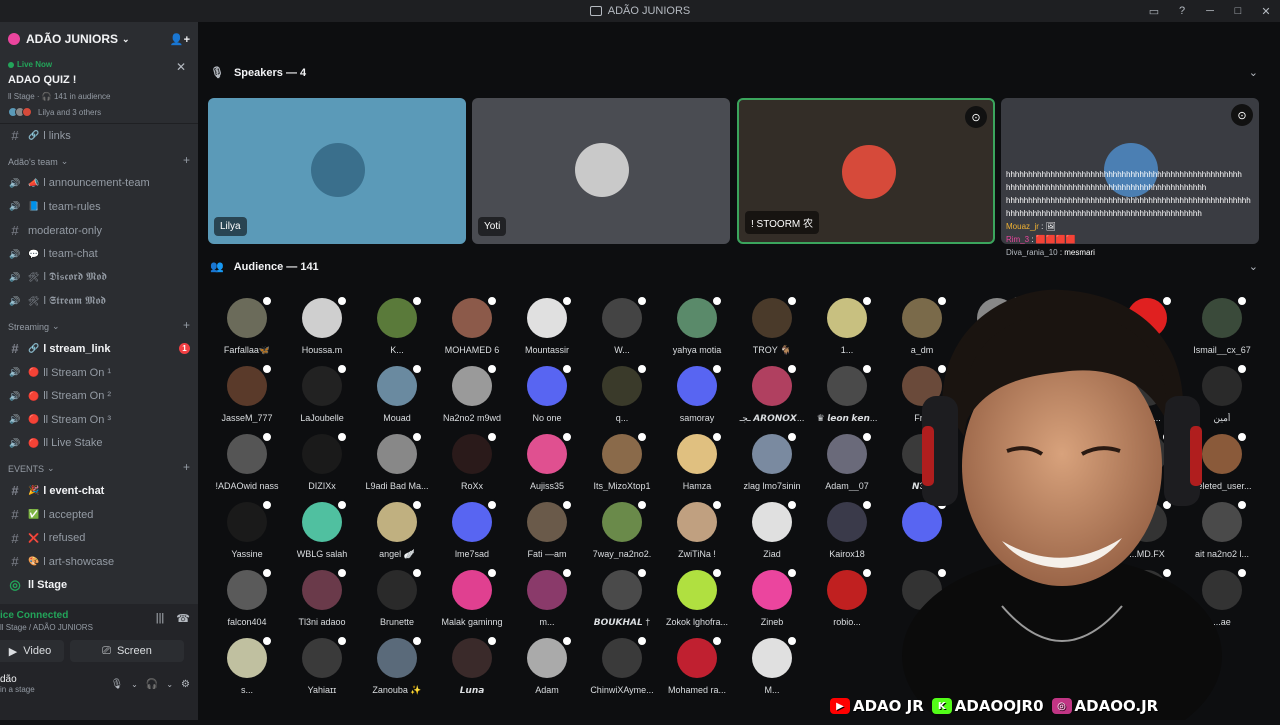 The height and width of the screenshot is (725, 1280). Describe the element at coordinates (99, 396) in the screenshot. I see `channel-item: 🔊 🔴 ll Stream On ²` at that location.